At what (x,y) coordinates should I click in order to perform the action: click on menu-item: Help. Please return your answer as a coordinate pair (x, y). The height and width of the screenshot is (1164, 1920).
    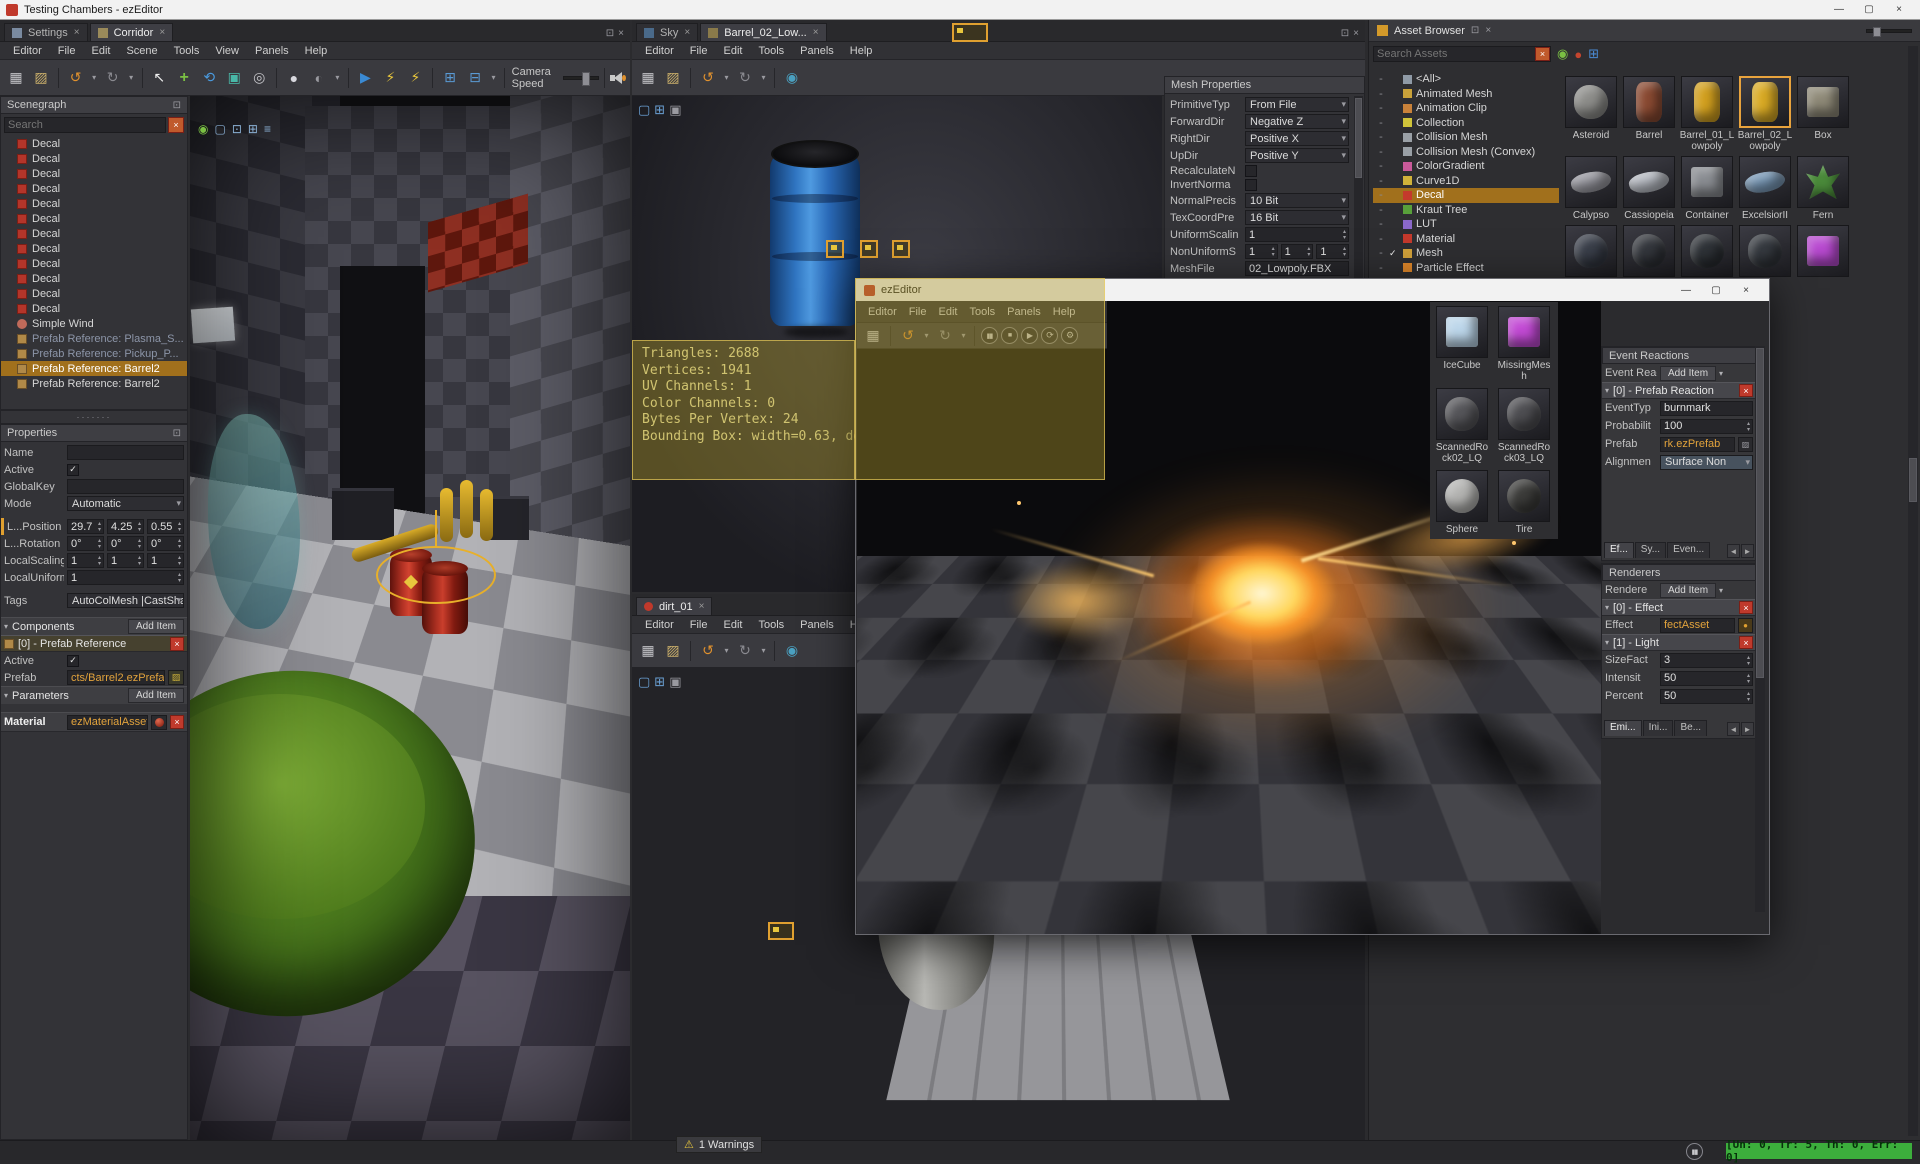
    Looking at the image, I should click on (861, 51).